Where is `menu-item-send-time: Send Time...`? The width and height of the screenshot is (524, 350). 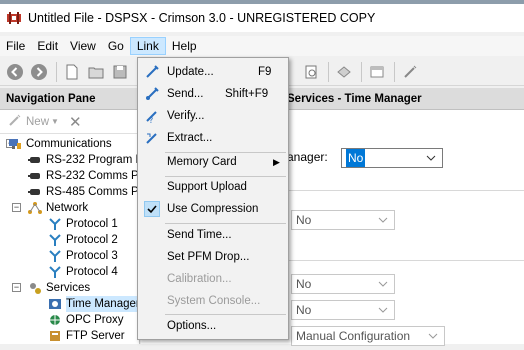
menu-item-send-time: Send Time... is located at coordinates (213, 235).